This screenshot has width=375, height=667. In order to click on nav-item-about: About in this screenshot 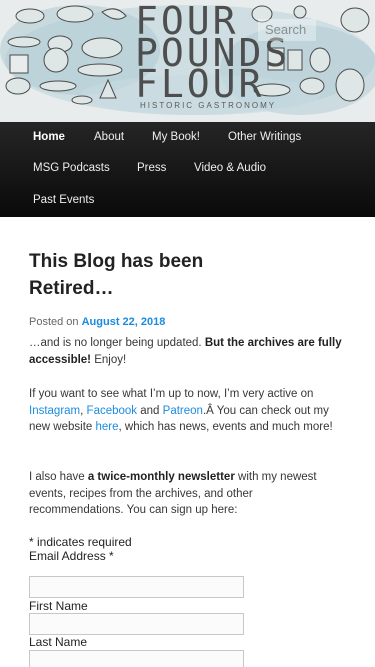, I will do `click(109, 137)`.